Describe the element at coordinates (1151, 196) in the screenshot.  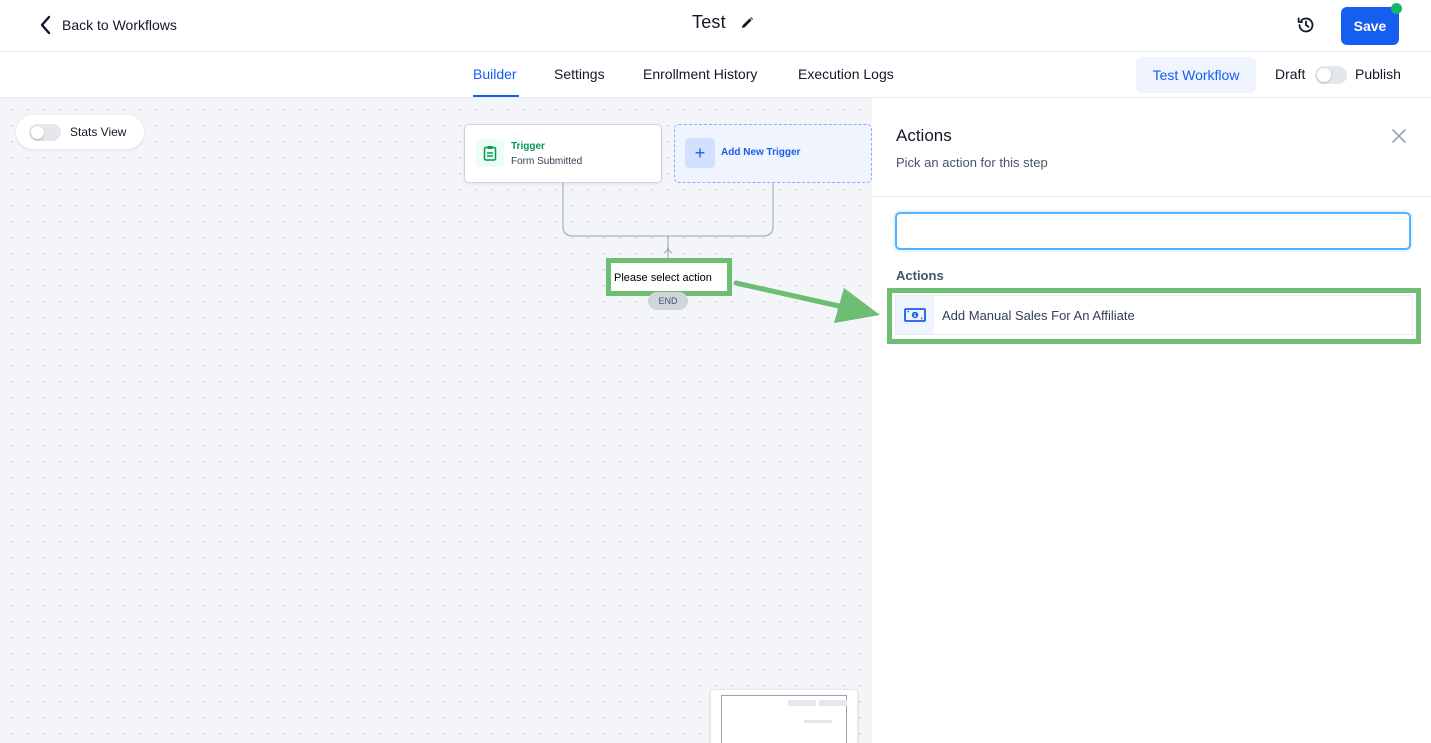
I see `panel-divider` at that location.